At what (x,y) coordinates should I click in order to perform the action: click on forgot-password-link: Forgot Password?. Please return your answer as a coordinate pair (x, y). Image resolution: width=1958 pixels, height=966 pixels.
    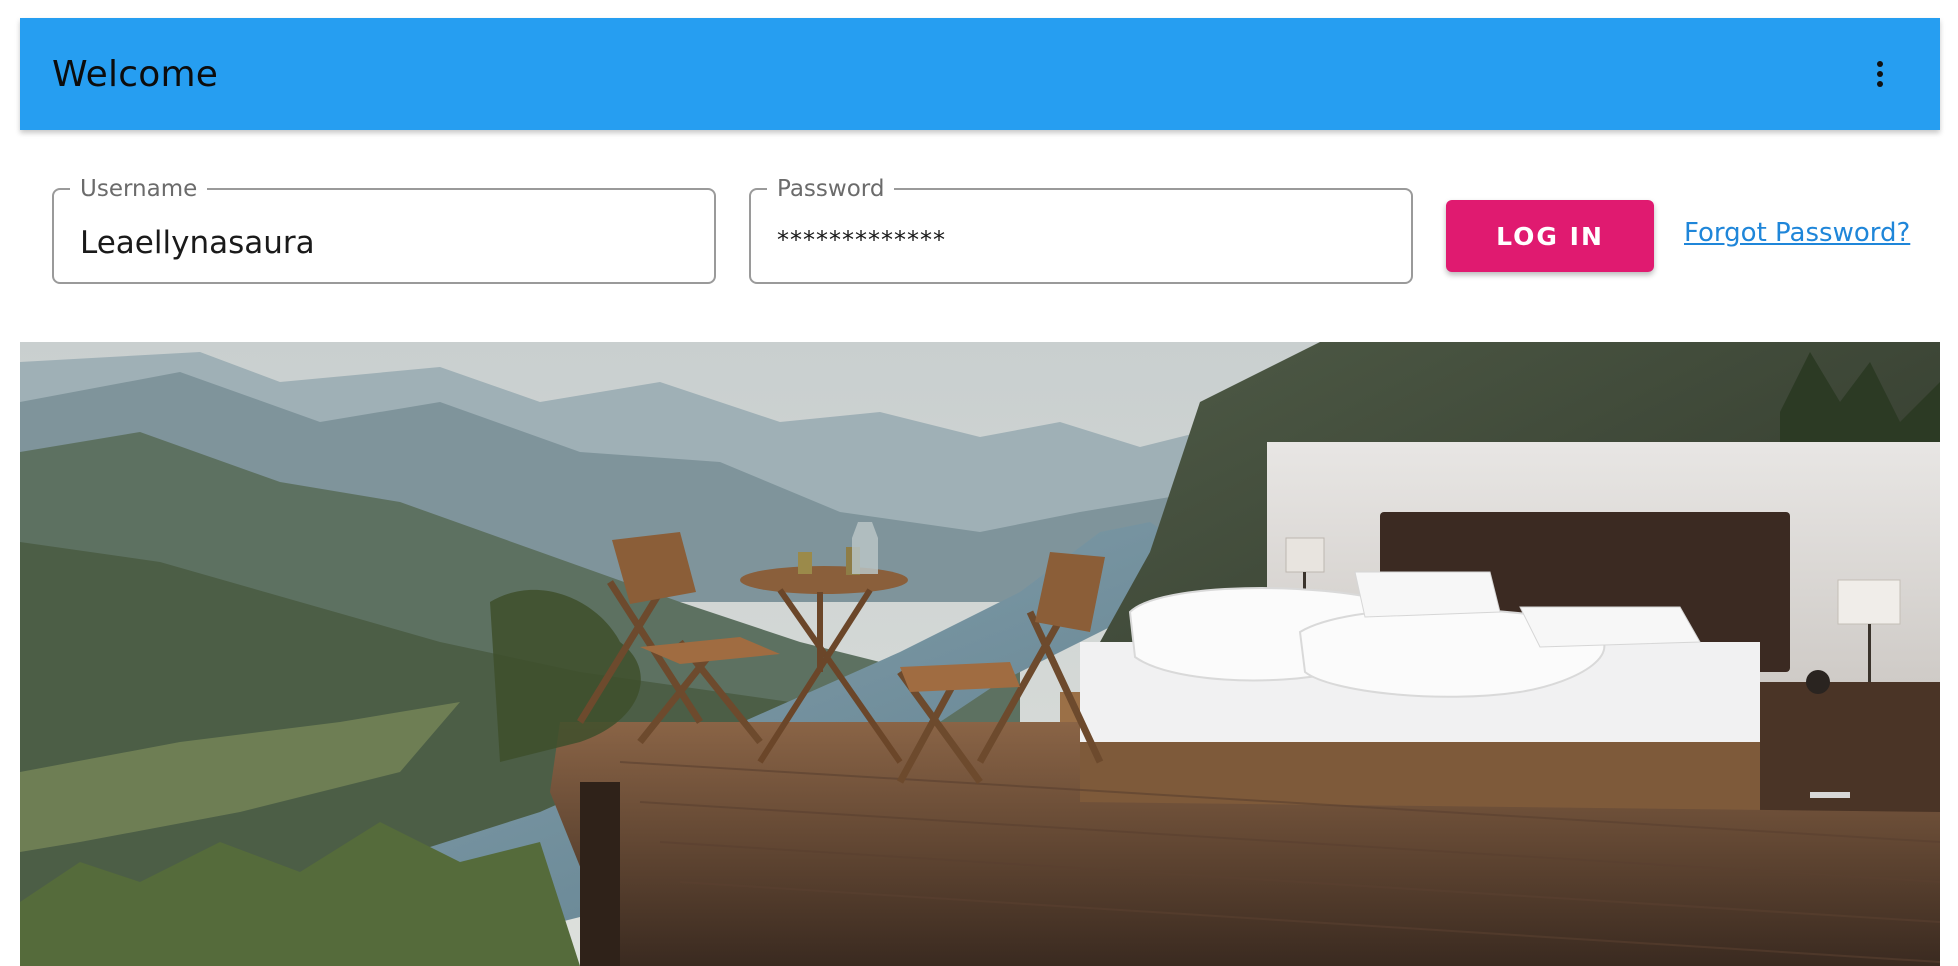
    Looking at the image, I should click on (1797, 233).